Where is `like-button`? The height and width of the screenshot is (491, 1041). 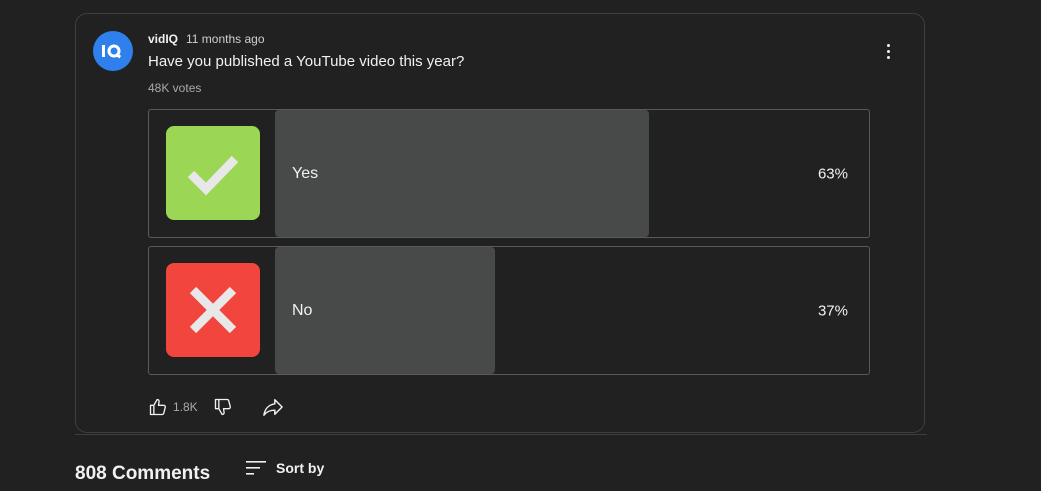 like-button is located at coordinates (158, 407).